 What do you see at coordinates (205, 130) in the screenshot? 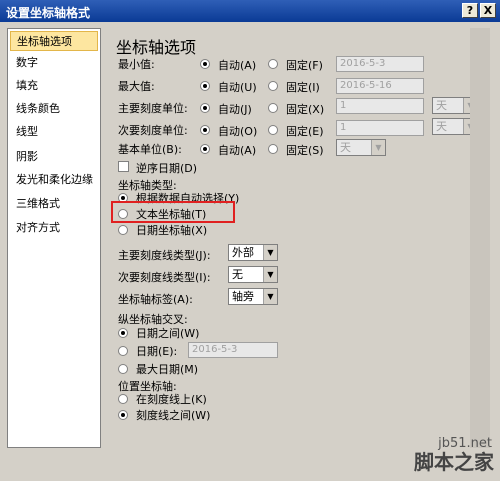
I see `minor-unit-auto-radio` at bounding box center [205, 130].